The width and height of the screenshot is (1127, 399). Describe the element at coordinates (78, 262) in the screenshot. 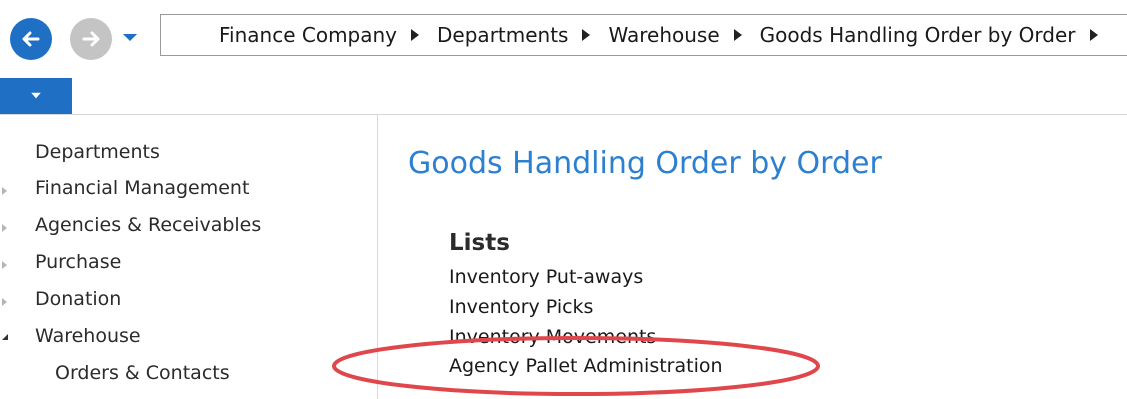

I see `sidebar-item-purchase: Purchase` at that location.